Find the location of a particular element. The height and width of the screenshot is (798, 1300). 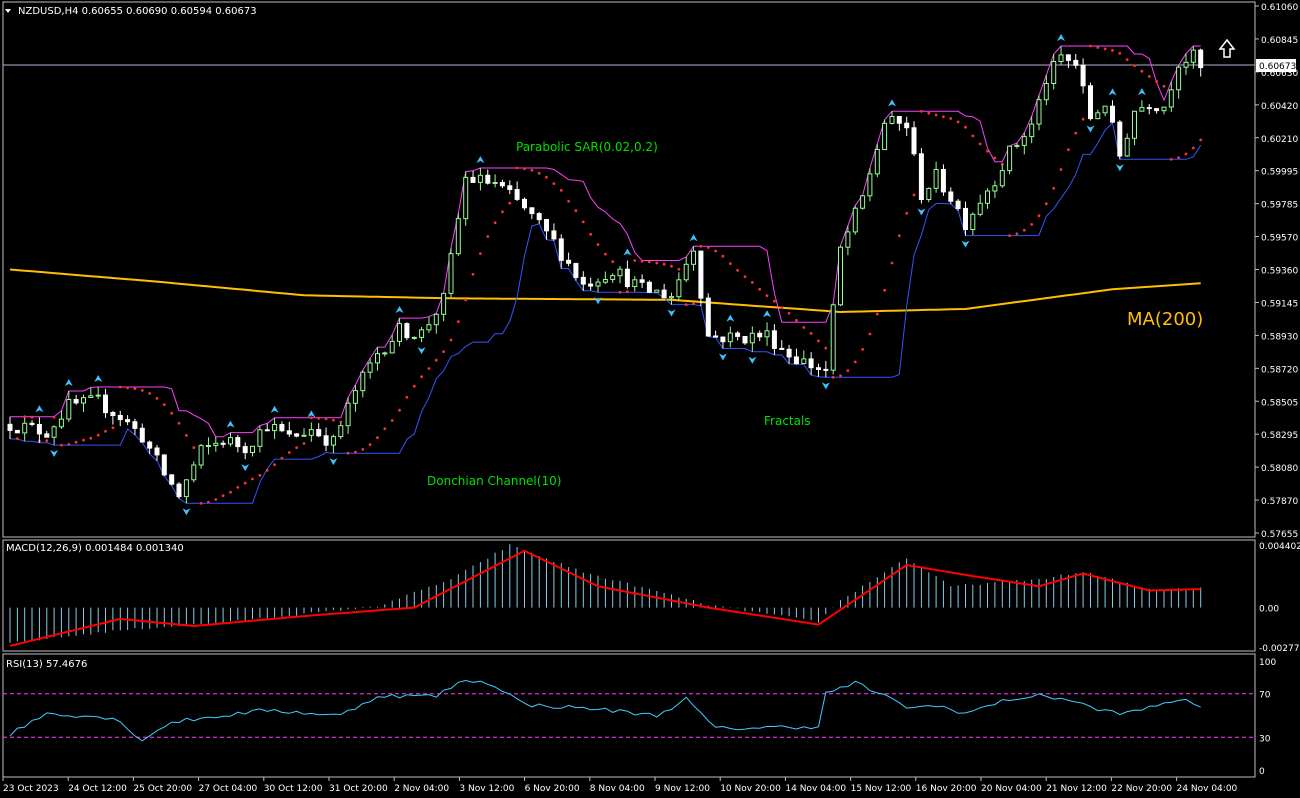

header-dropdown-icon is located at coordinates (8, 11).